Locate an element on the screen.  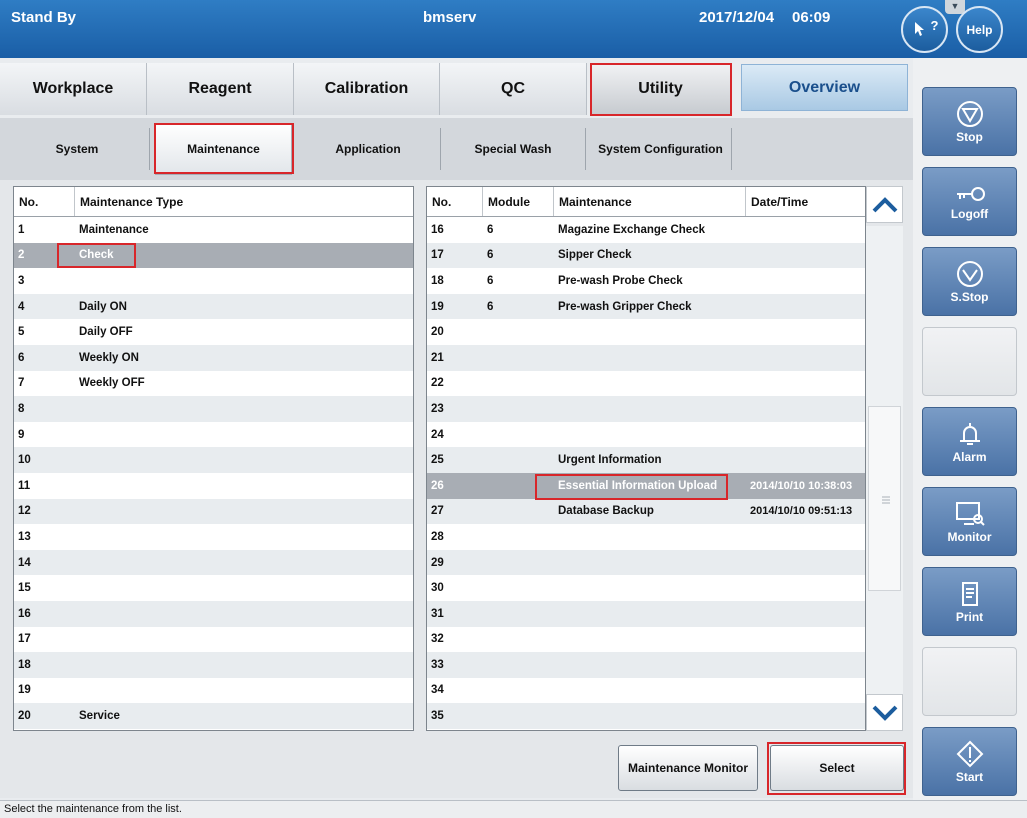
row-number: 4 is located at coordinates (21, 306).